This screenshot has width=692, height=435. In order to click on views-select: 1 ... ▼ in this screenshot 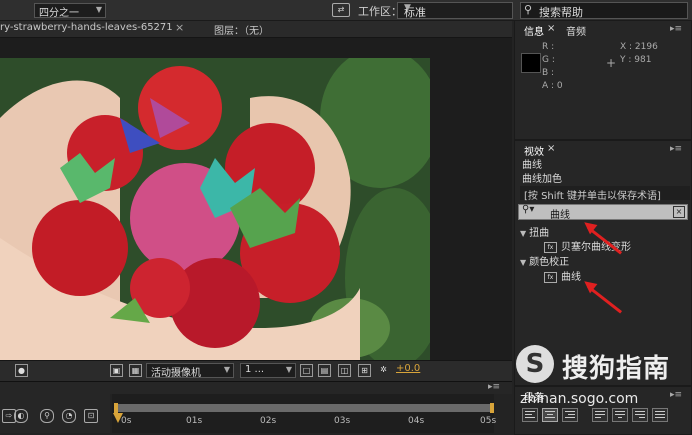, I will do `click(268, 370)`.